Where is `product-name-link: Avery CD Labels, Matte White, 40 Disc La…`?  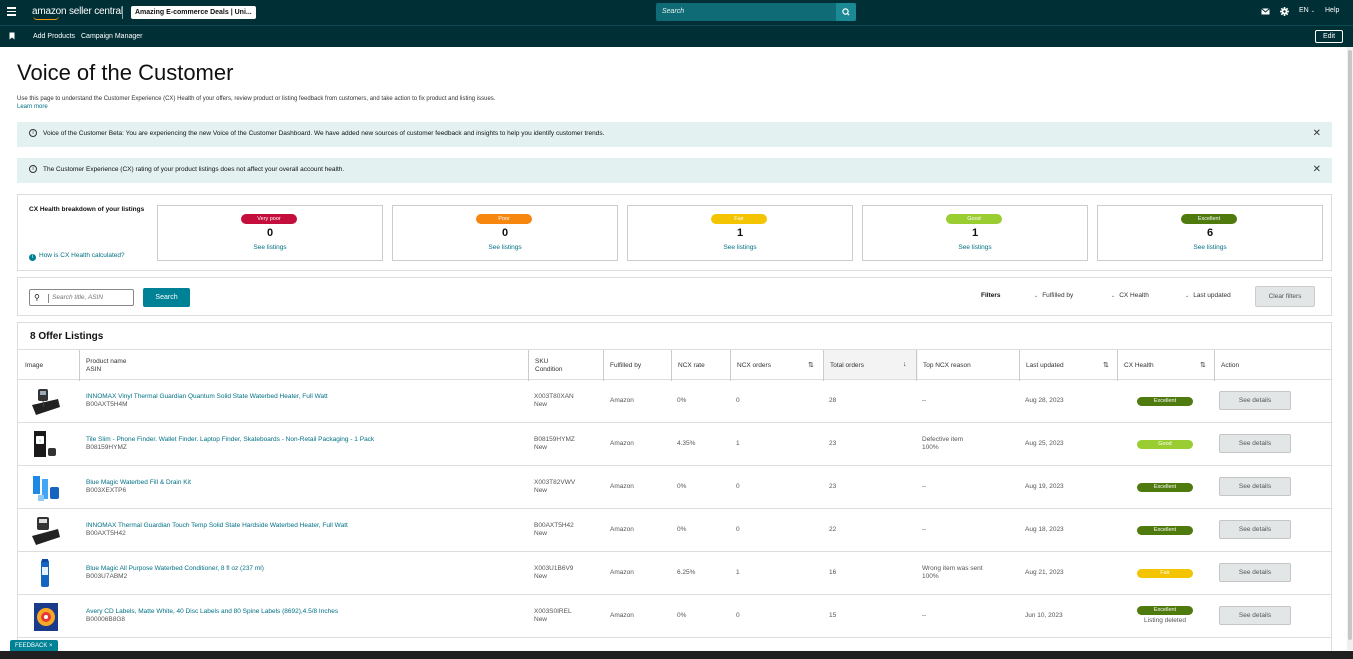 product-name-link: Avery CD Labels, Matte White, 40 Disc La… is located at coordinates (212, 616).